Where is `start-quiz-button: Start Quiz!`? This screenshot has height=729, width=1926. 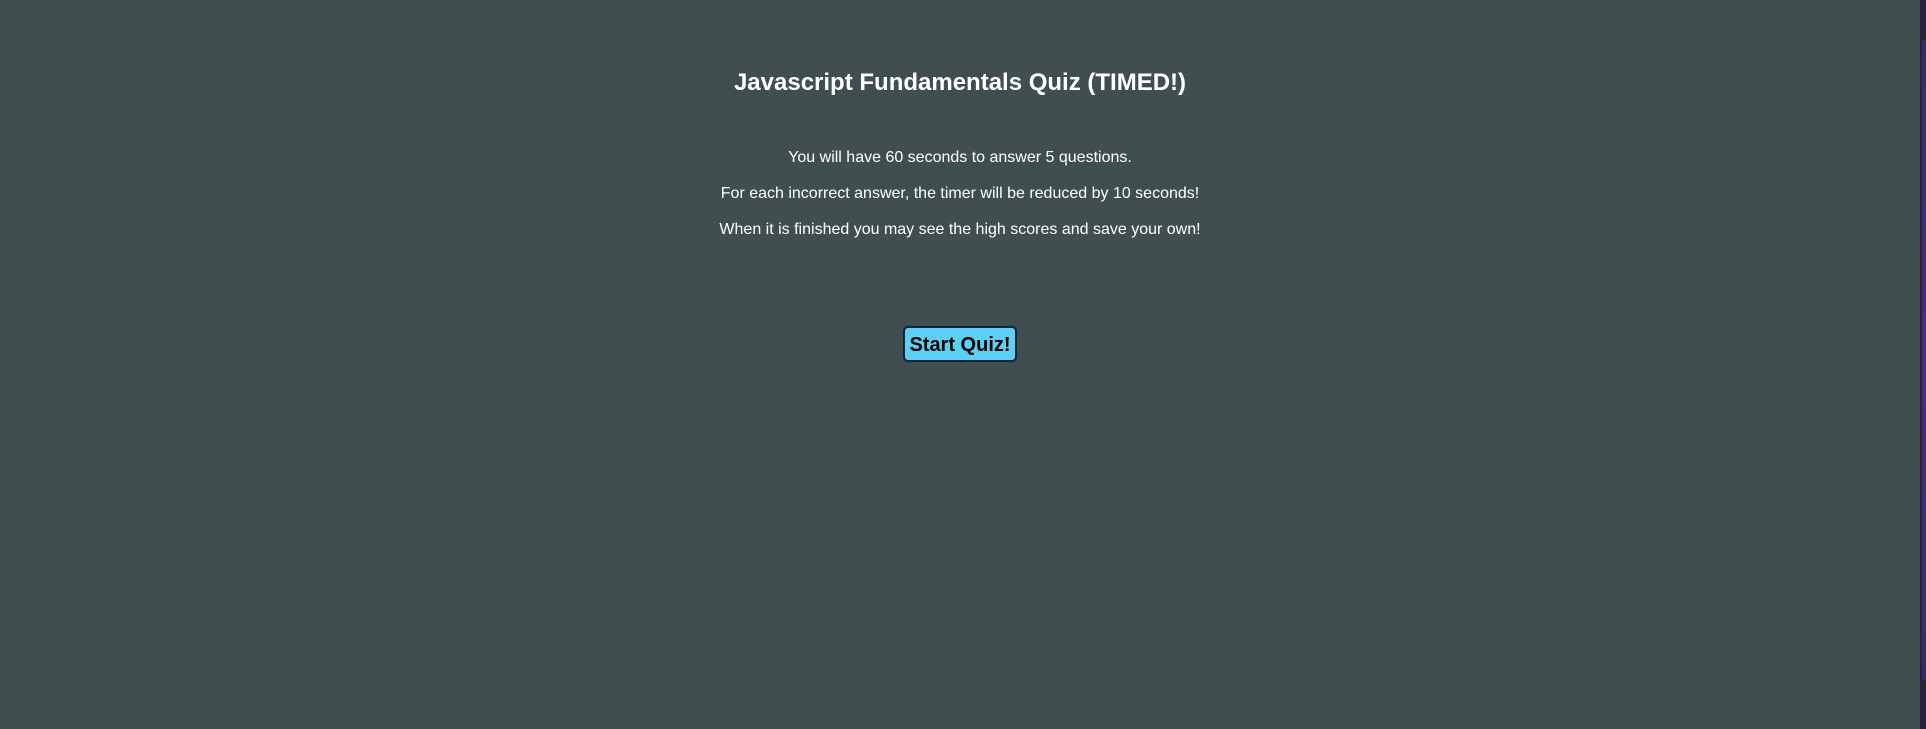
start-quiz-button: Start Quiz! is located at coordinates (960, 344).